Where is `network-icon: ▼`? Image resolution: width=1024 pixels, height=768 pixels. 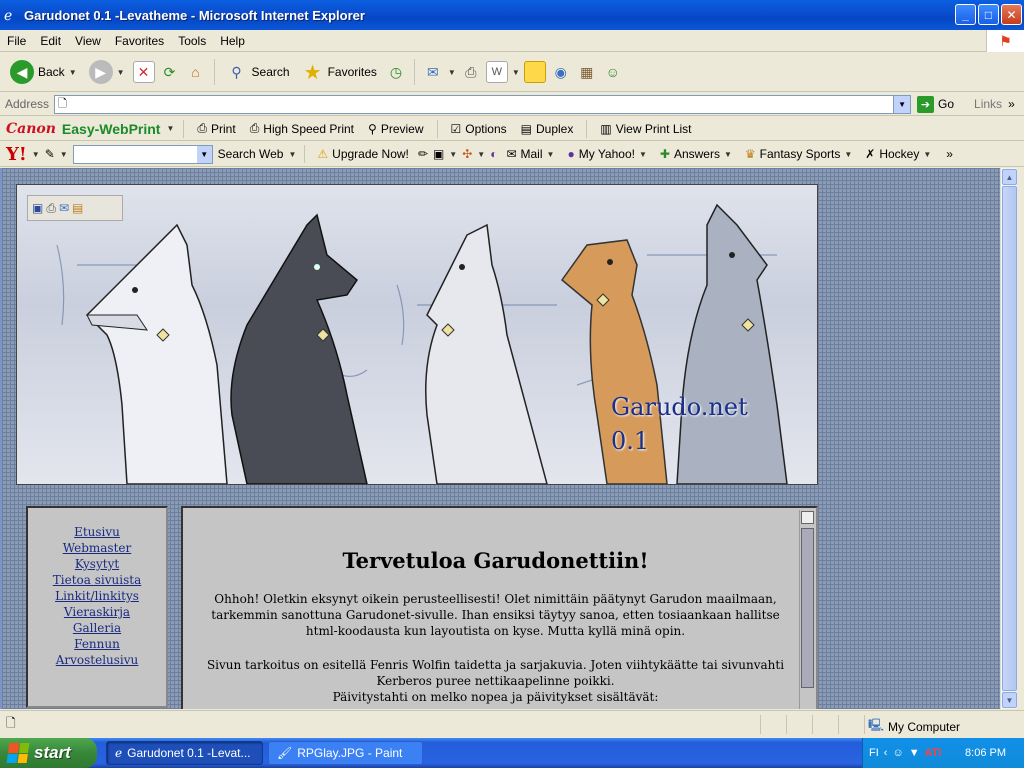 network-icon: ▼ is located at coordinates (914, 753).